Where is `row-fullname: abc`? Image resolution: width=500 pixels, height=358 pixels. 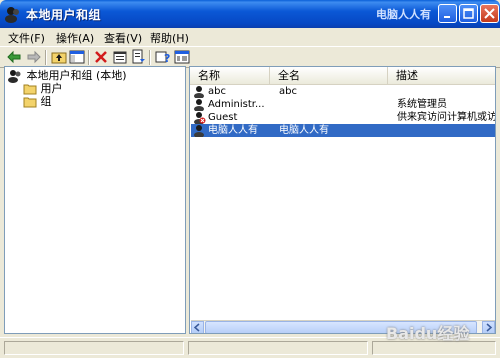
row-fullname: abc is located at coordinates (288, 91).